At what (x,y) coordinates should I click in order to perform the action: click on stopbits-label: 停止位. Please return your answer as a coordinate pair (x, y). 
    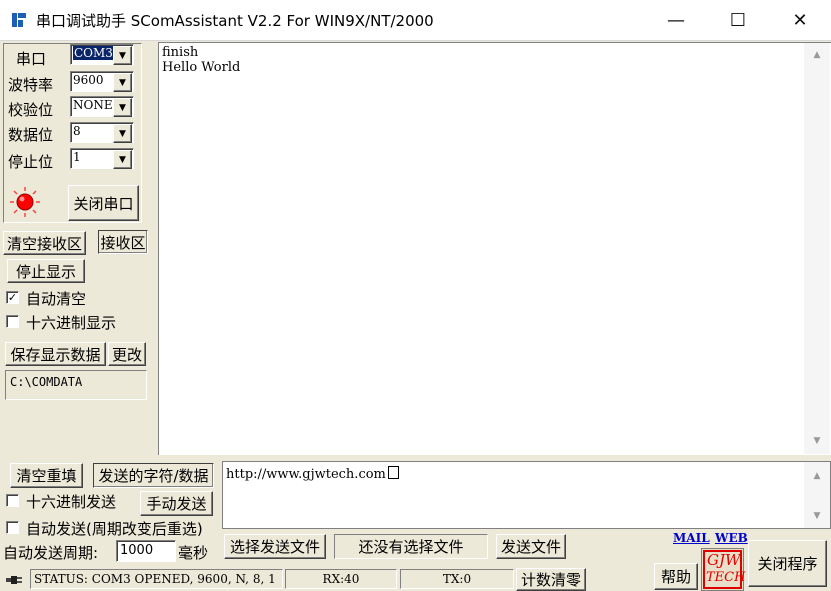
    Looking at the image, I should click on (31, 162).